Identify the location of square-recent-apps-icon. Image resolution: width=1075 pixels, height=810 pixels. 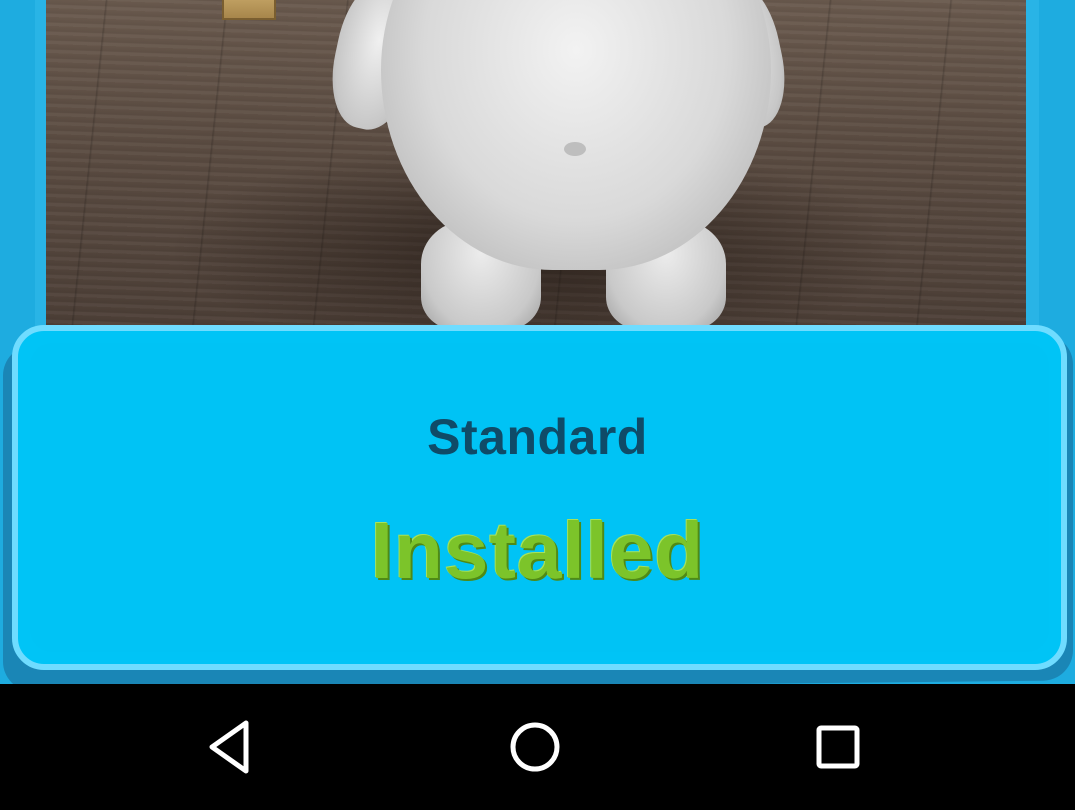
(838, 747).